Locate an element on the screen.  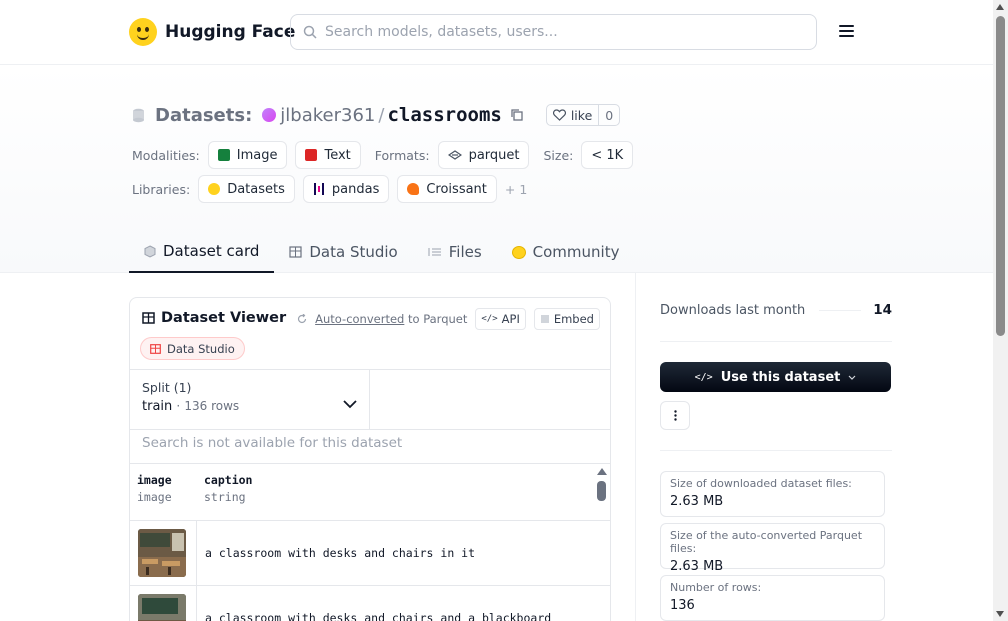
table-header: image image caption string is located at coordinates (370, 492).